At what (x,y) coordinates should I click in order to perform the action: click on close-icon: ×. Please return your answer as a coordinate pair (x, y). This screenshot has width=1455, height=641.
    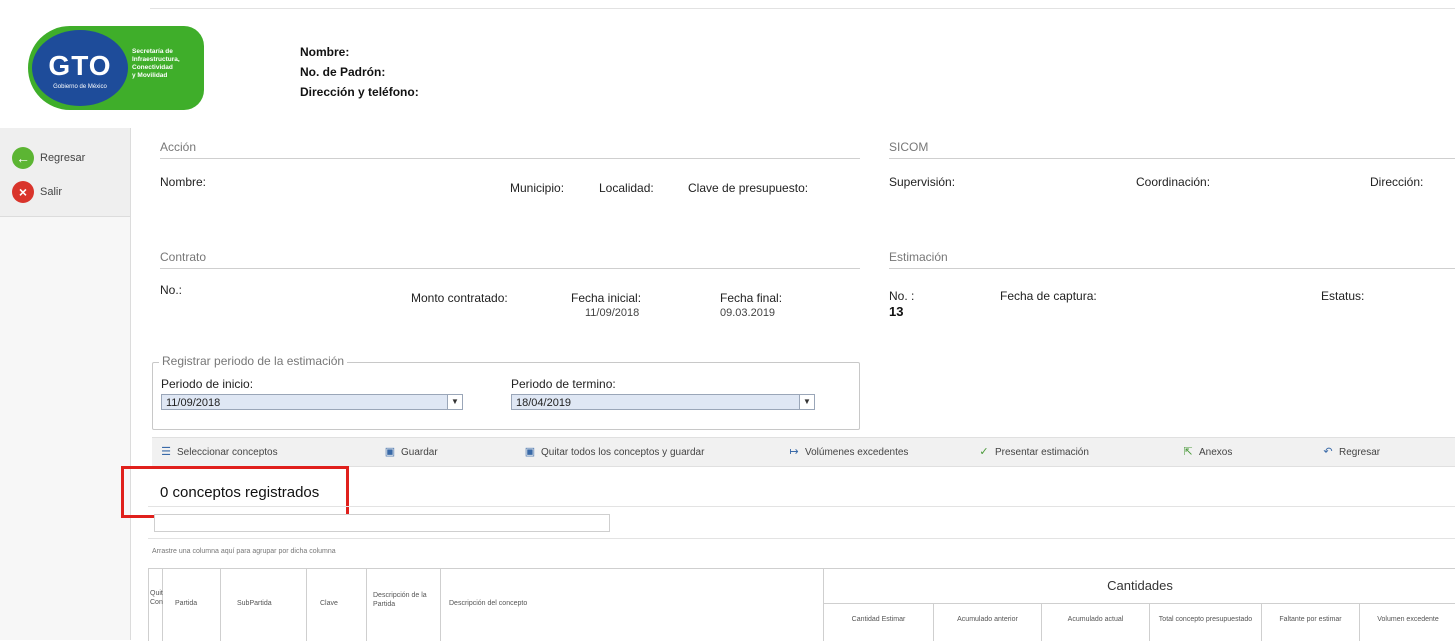
    Looking at the image, I should click on (23, 192).